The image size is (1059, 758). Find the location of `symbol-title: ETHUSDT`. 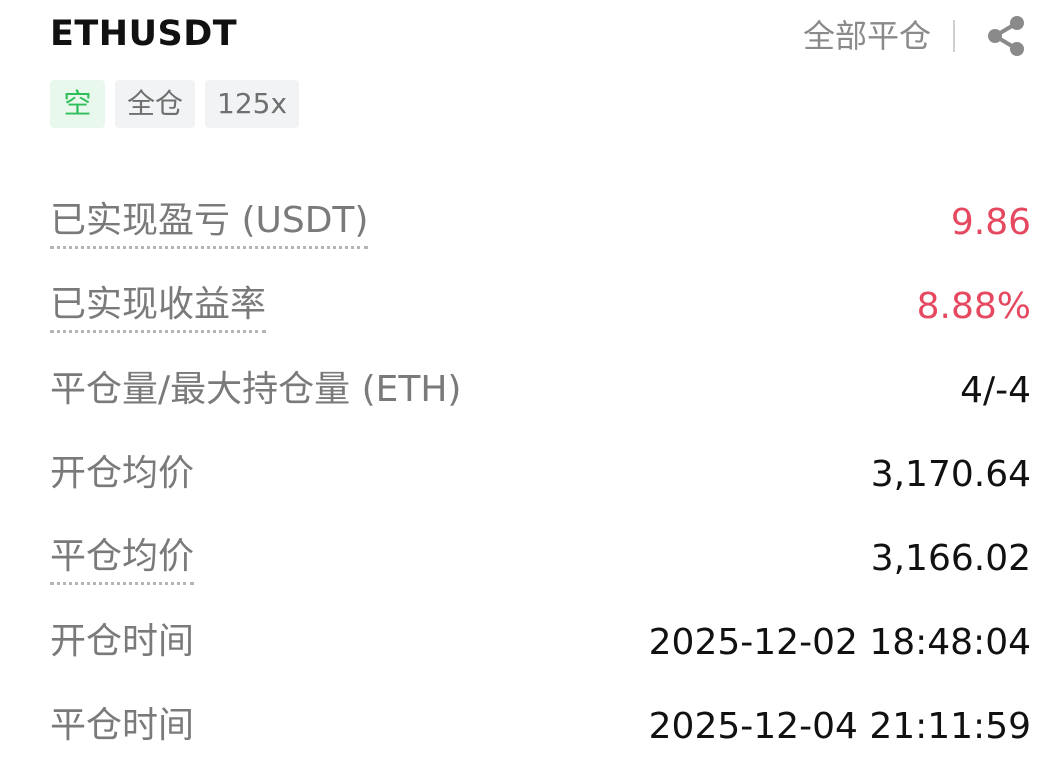

symbol-title: ETHUSDT is located at coordinates (144, 34).